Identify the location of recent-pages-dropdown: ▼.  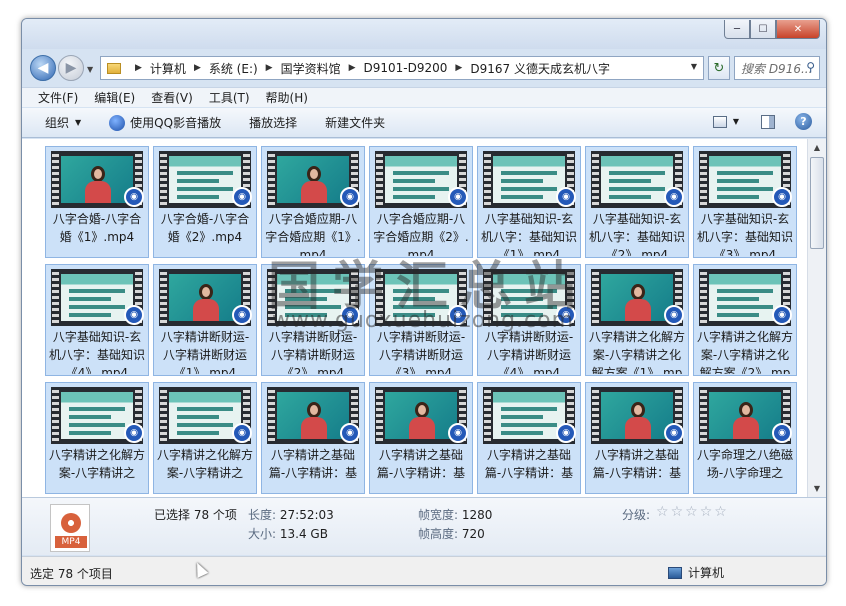
(90, 69).